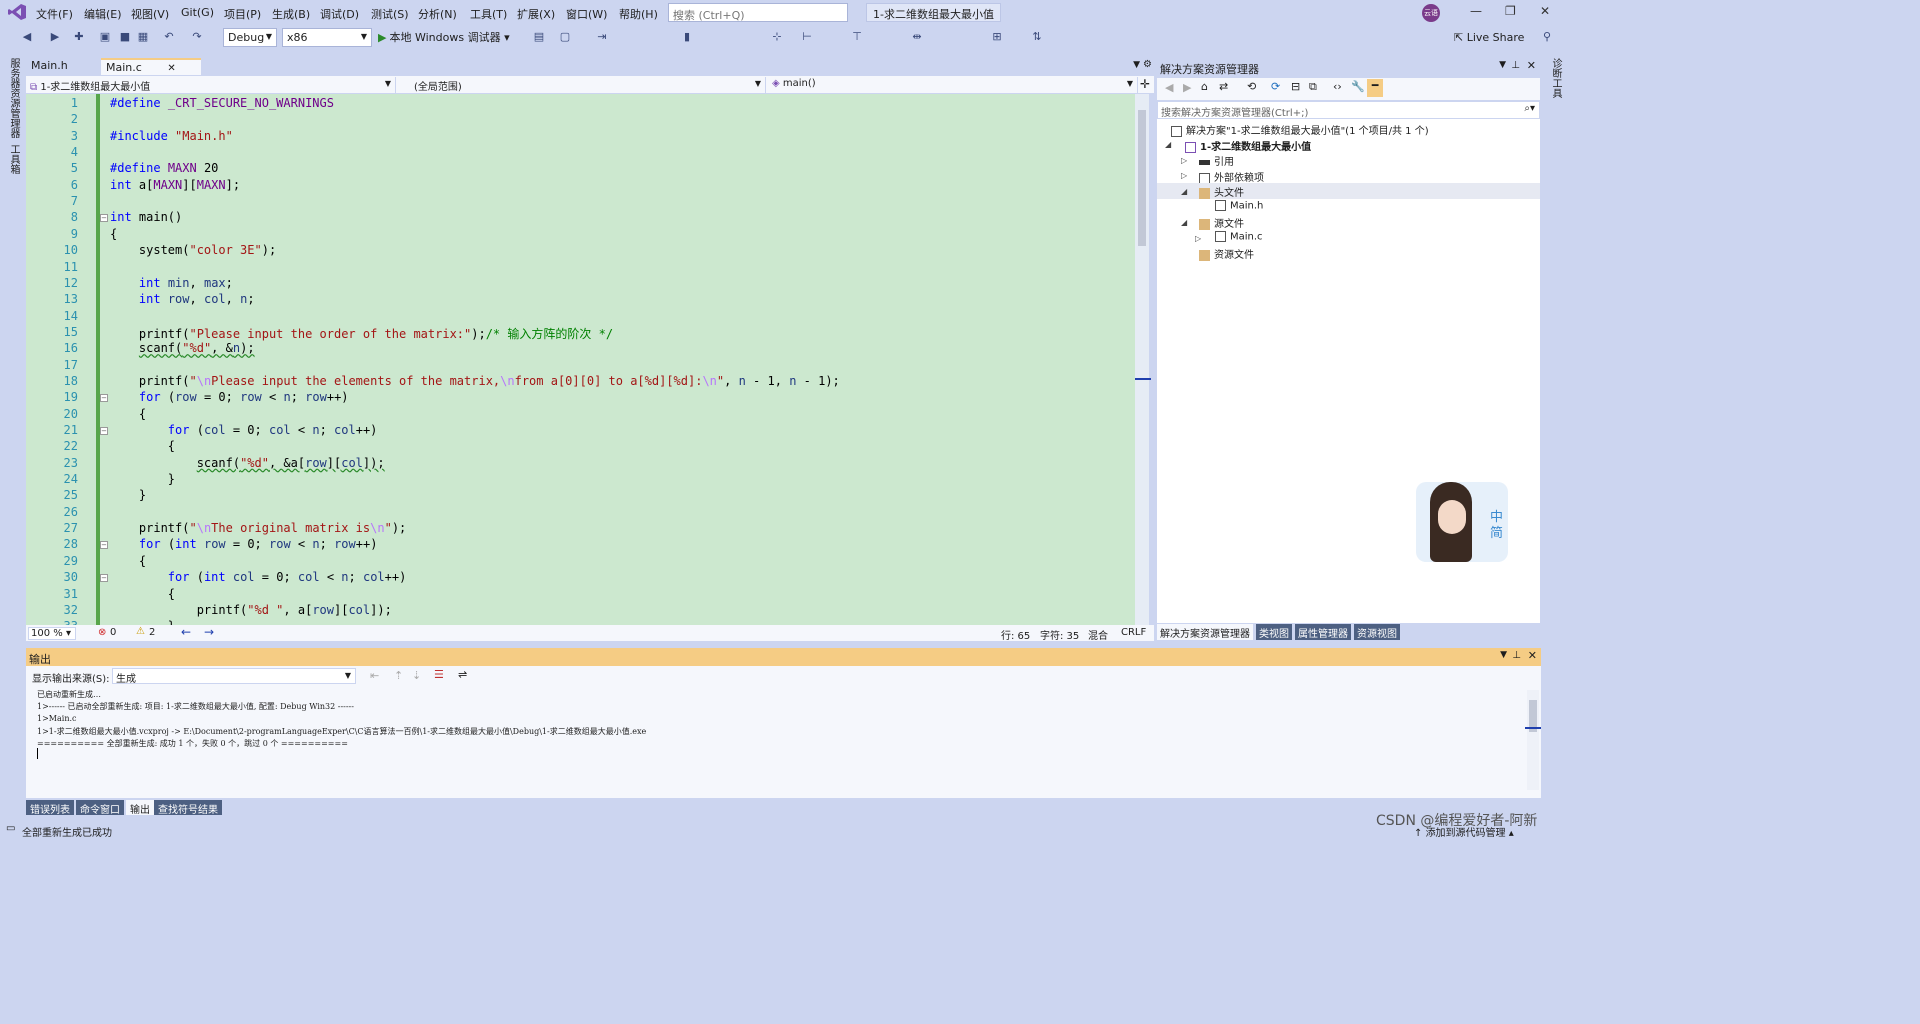 The width and height of the screenshot is (1920, 1024). Describe the element at coordinates (13, 98) in the screenshot. I see `server-explorer-tab: 服务器资源管理器` at that location.